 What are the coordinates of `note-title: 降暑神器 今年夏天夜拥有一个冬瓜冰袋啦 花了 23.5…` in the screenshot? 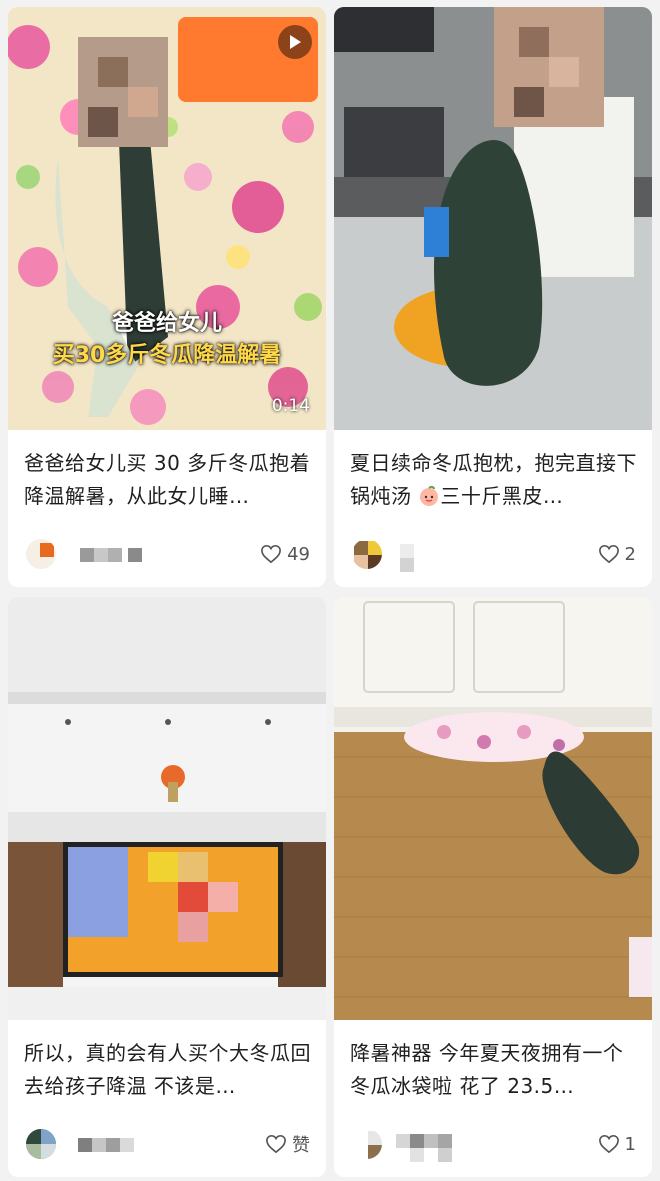 It's located at (494, 1070).